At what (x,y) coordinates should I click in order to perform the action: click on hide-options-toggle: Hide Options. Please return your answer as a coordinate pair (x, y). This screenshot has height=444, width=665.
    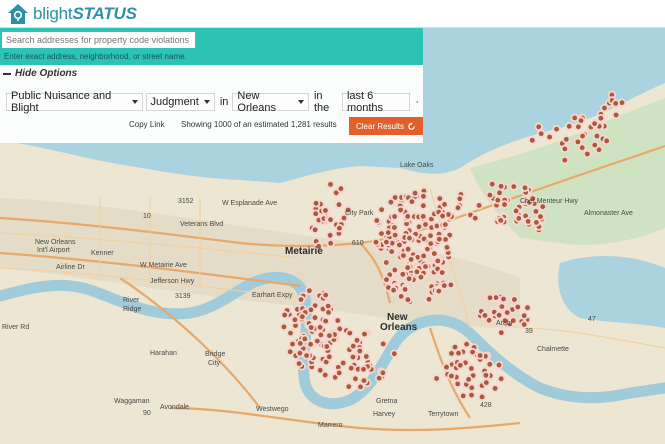
    Looking at the image, I should click on (40, 73).